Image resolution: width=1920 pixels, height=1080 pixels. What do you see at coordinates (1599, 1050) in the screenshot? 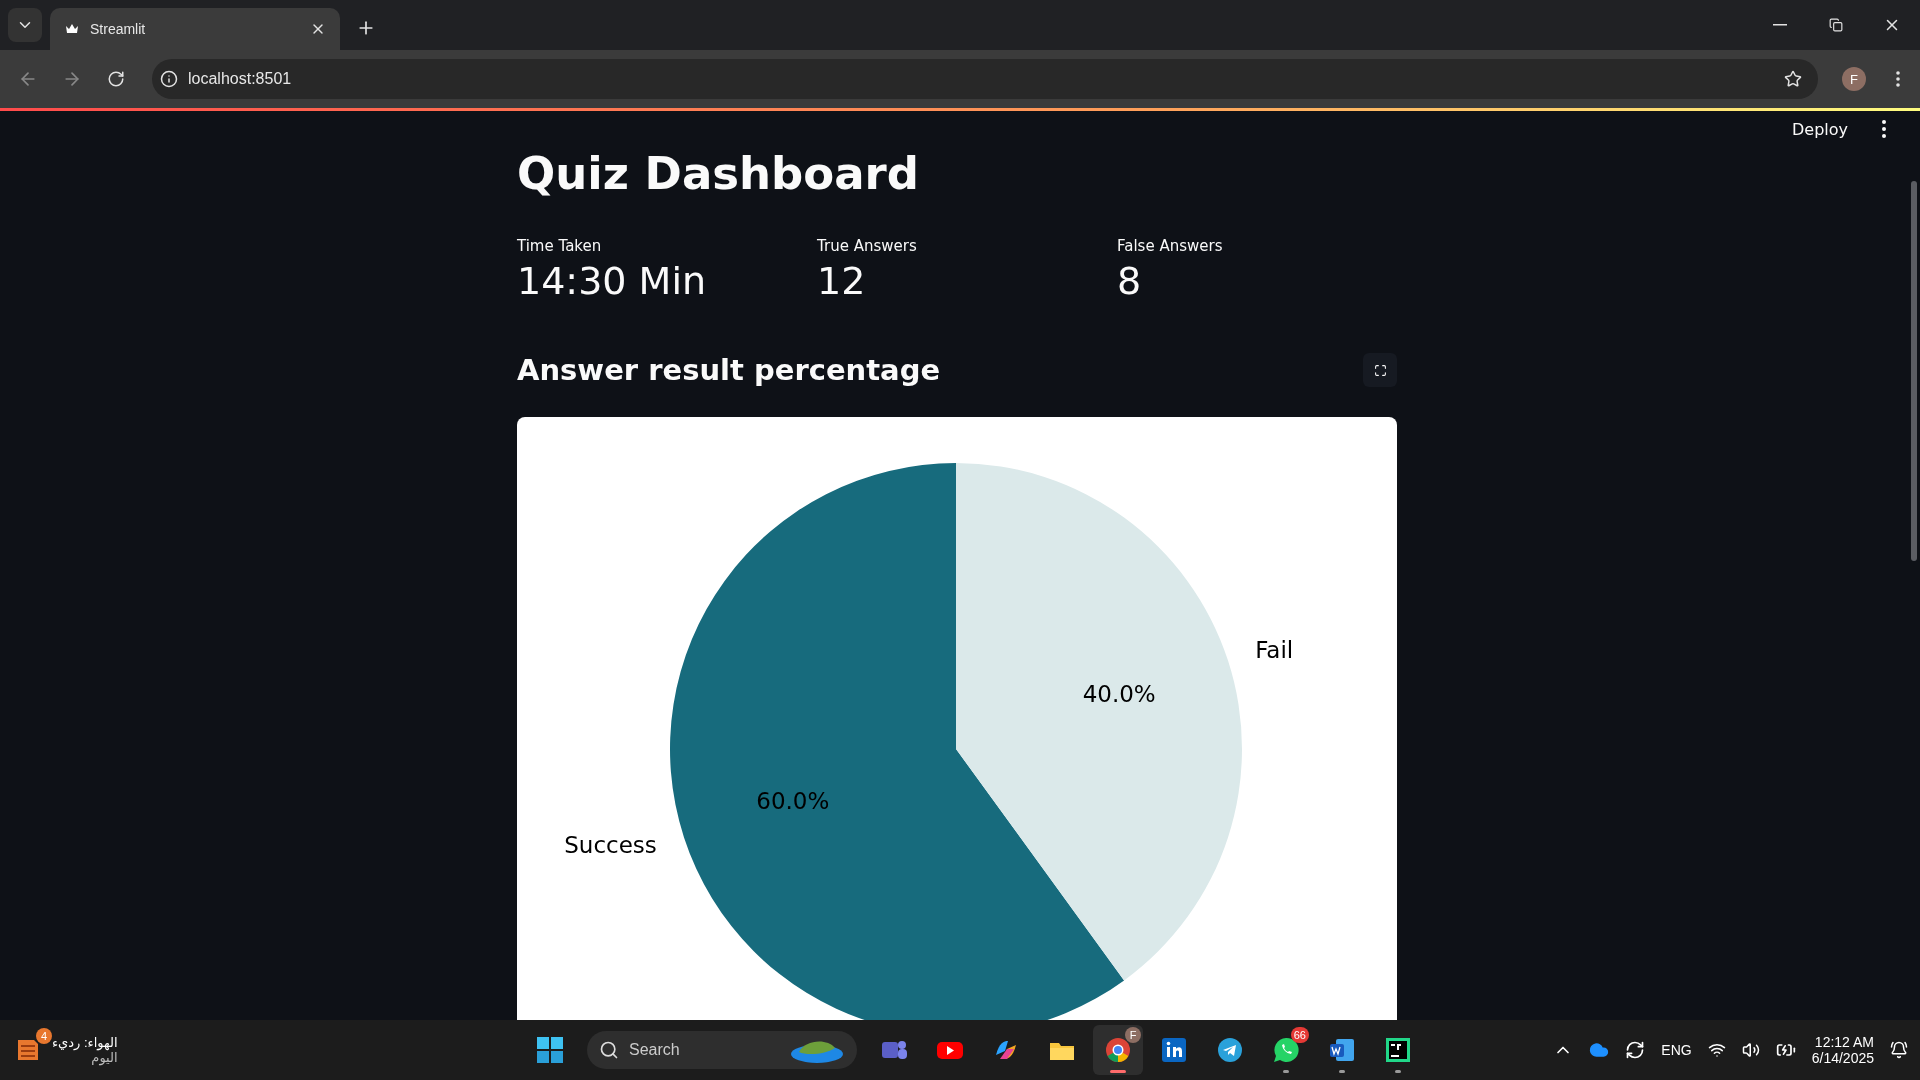
I see `cloud-icon` at bounding box center [1599, 1050].